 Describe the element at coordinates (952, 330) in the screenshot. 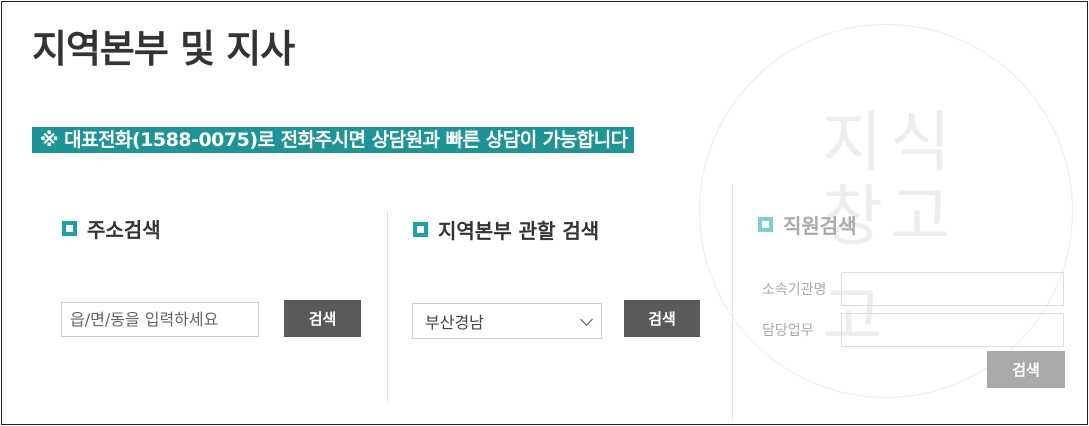

I see `duty-input` at that location.